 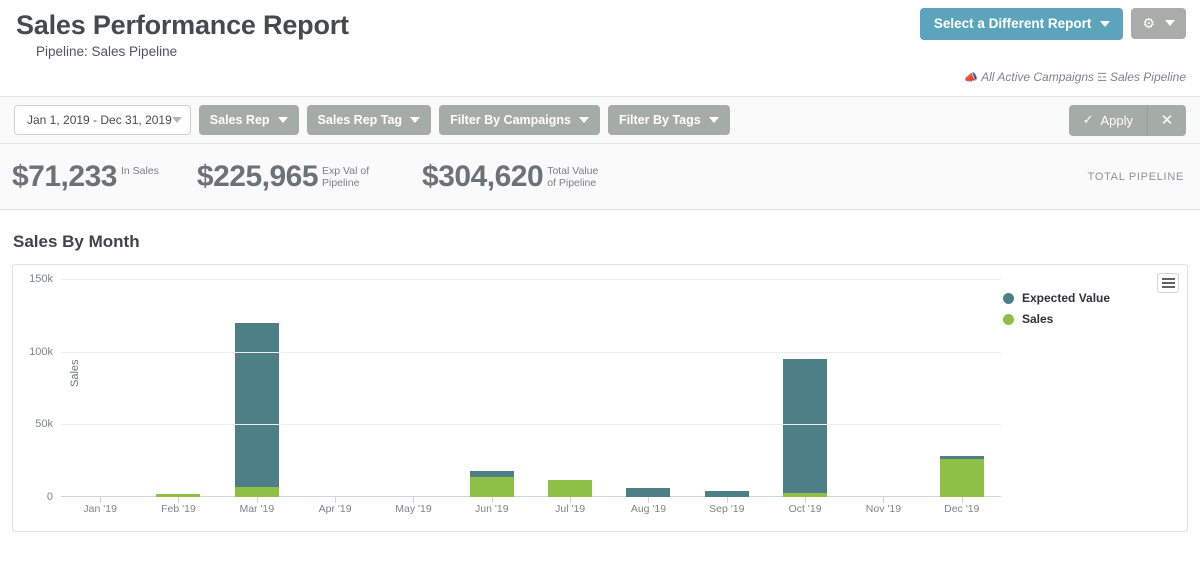 I want to click on x-axis-tick-label: Nov '19, so click(x=883, y=509).